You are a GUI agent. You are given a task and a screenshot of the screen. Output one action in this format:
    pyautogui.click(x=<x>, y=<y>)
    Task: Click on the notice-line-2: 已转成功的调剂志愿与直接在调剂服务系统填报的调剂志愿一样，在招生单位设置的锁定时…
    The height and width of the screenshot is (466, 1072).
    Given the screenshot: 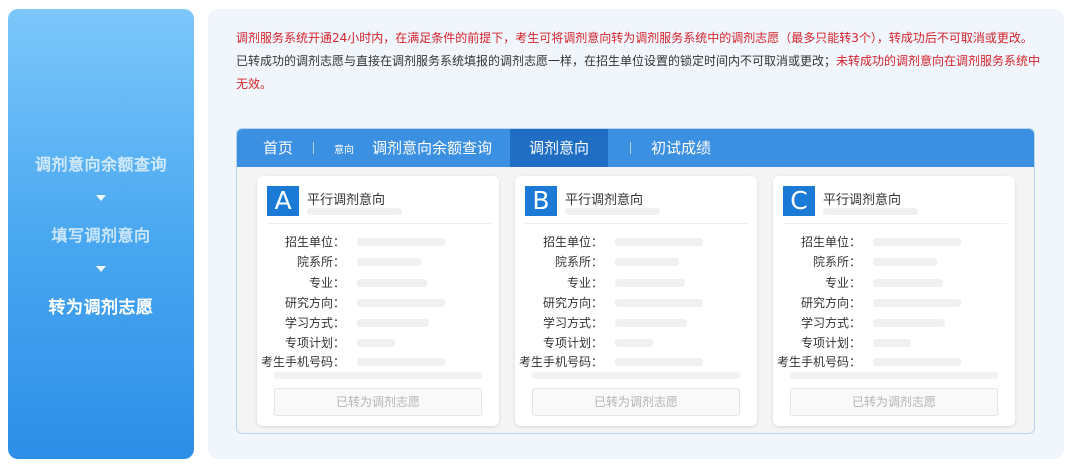 What is the action you would take?
    pyautogui.click(x=640, y=73)
    